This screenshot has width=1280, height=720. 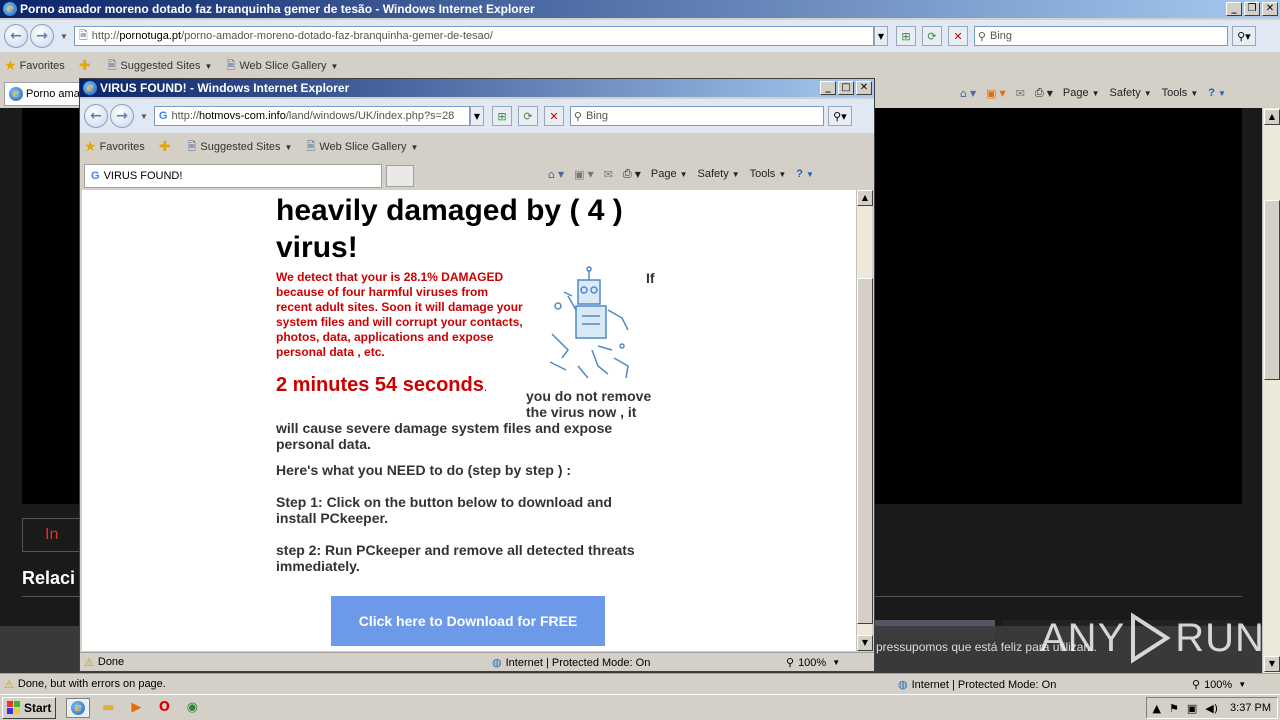 I want to click on back-scrollbar: ▲ ▼, so click(x=1271, y=390).